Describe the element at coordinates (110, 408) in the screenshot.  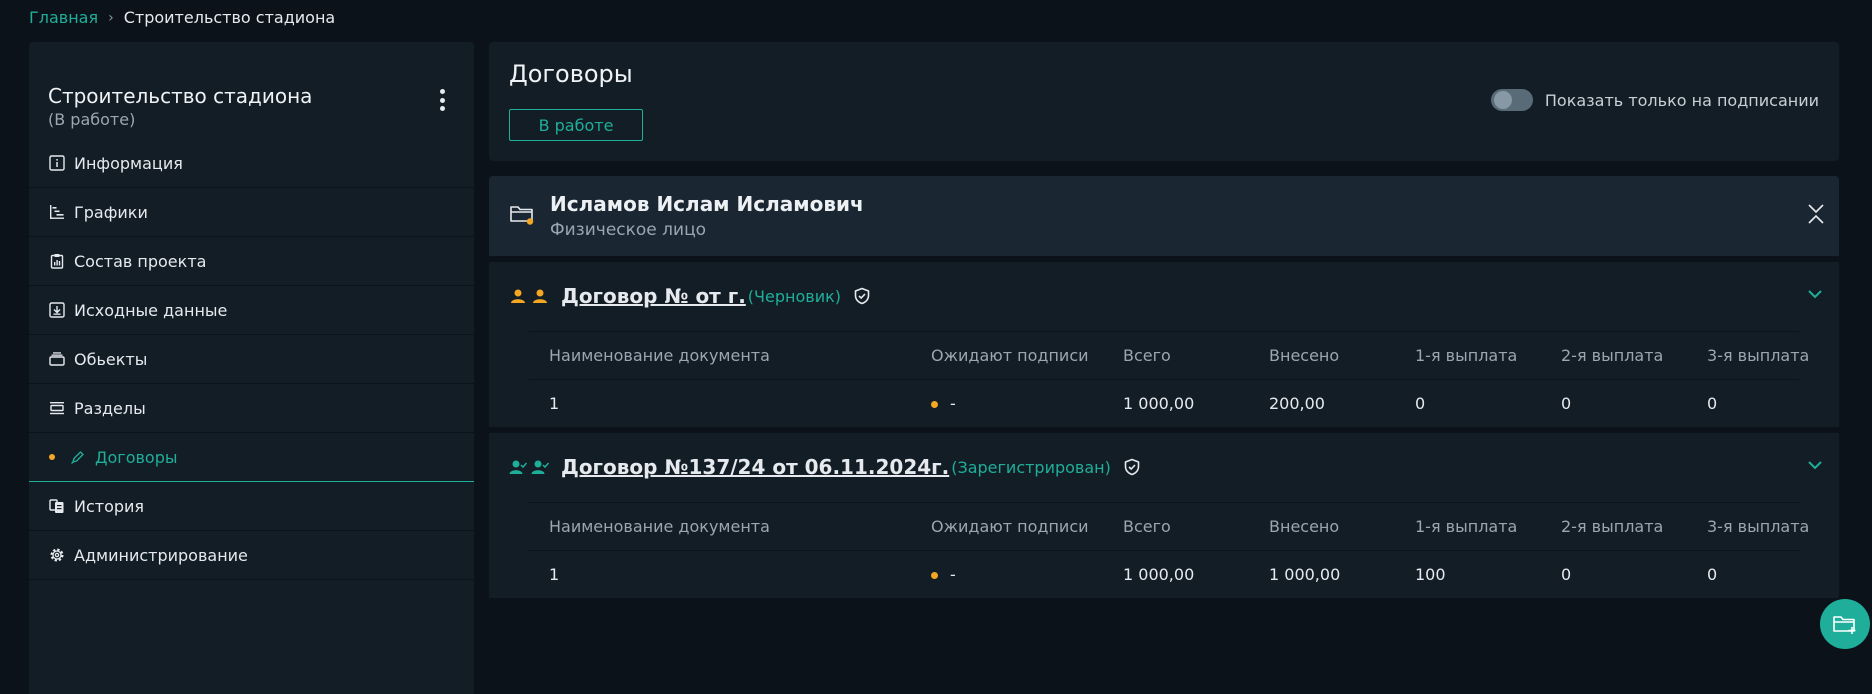
I see `sidebar-item-label: Разделы` at that location.